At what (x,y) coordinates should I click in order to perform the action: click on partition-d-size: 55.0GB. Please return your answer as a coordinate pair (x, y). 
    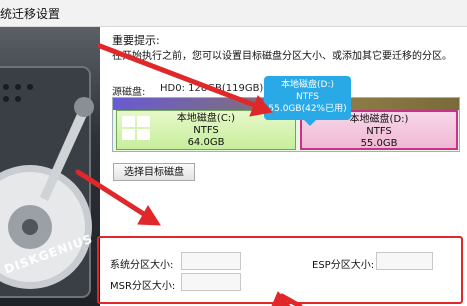
    Looking at the image, I should click on (379, 143).